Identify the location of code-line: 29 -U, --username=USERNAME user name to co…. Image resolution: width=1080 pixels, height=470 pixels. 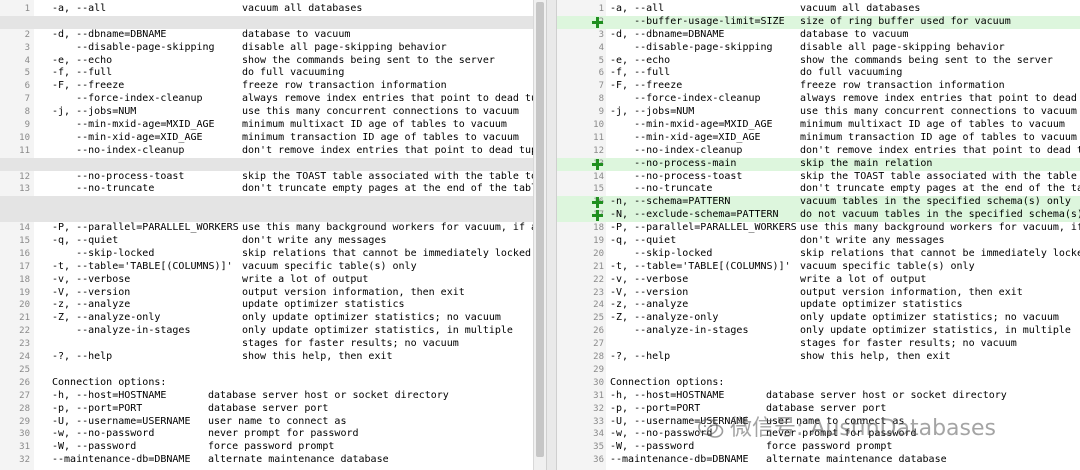
(273, 422).